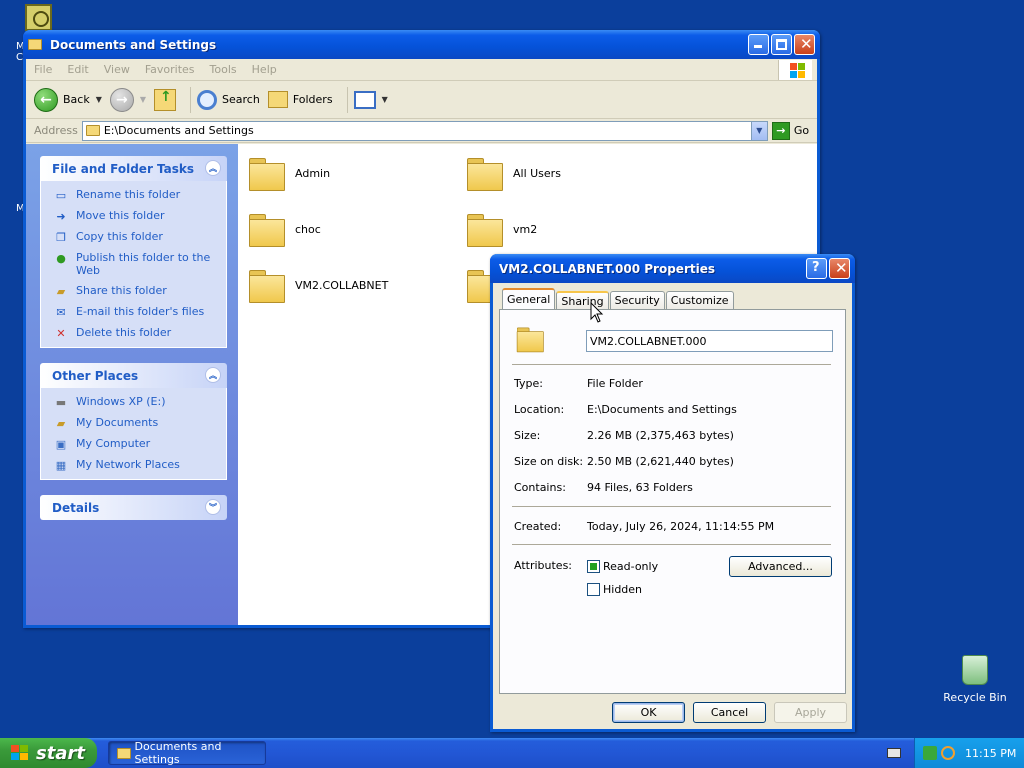  Describe the element at coordinates (264, 69) in the screenshot. I see `menu-help: Help` at that location.